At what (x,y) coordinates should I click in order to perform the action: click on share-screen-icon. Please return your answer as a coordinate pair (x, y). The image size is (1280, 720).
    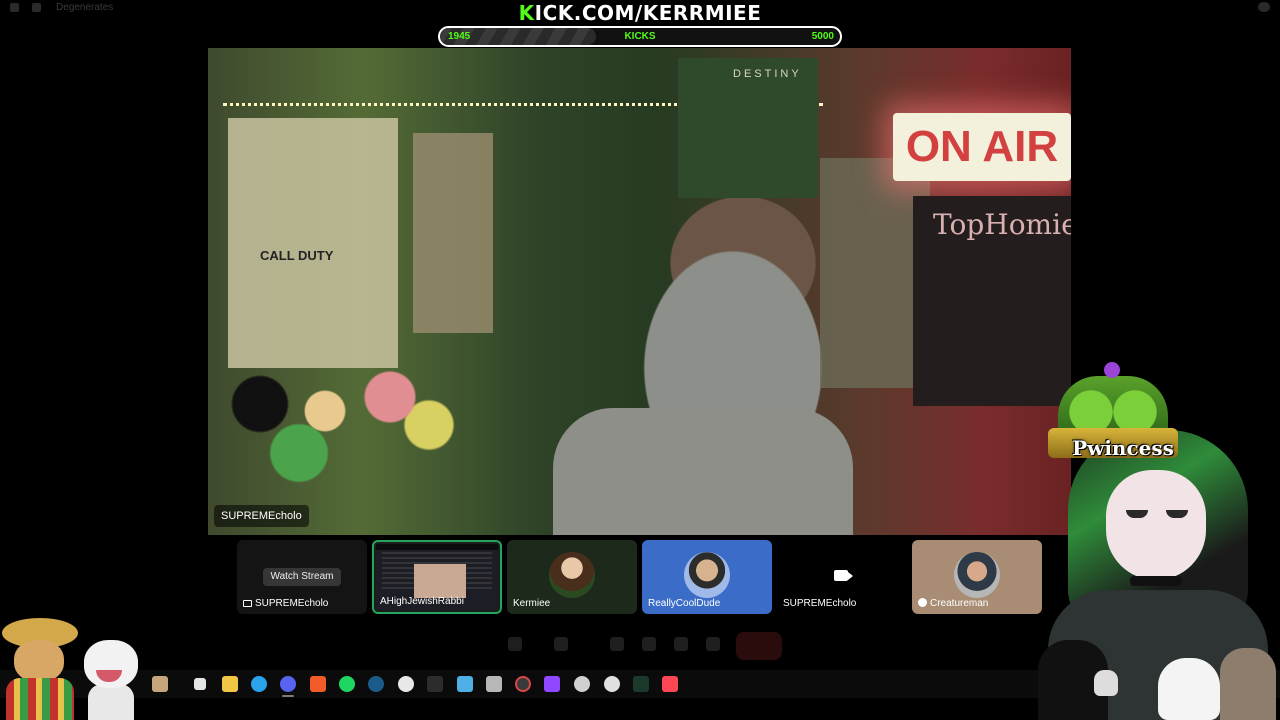
    Looking at the image, I should click on (617, 644).